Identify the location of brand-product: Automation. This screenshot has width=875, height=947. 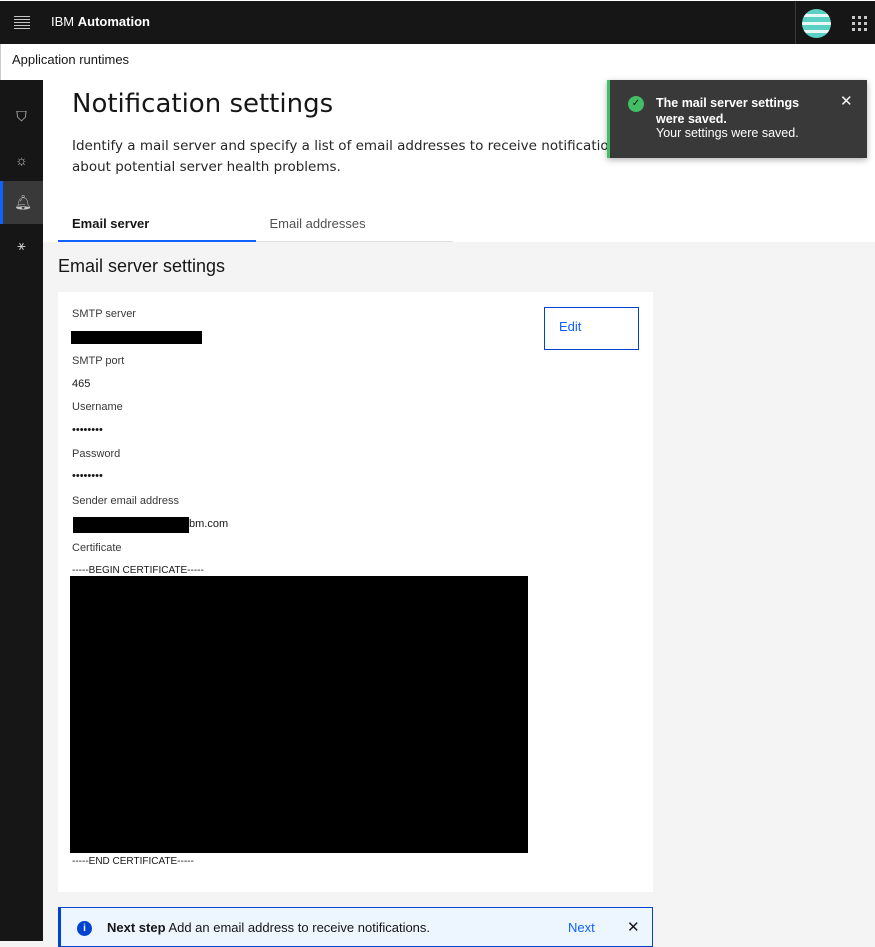
(113, 21).